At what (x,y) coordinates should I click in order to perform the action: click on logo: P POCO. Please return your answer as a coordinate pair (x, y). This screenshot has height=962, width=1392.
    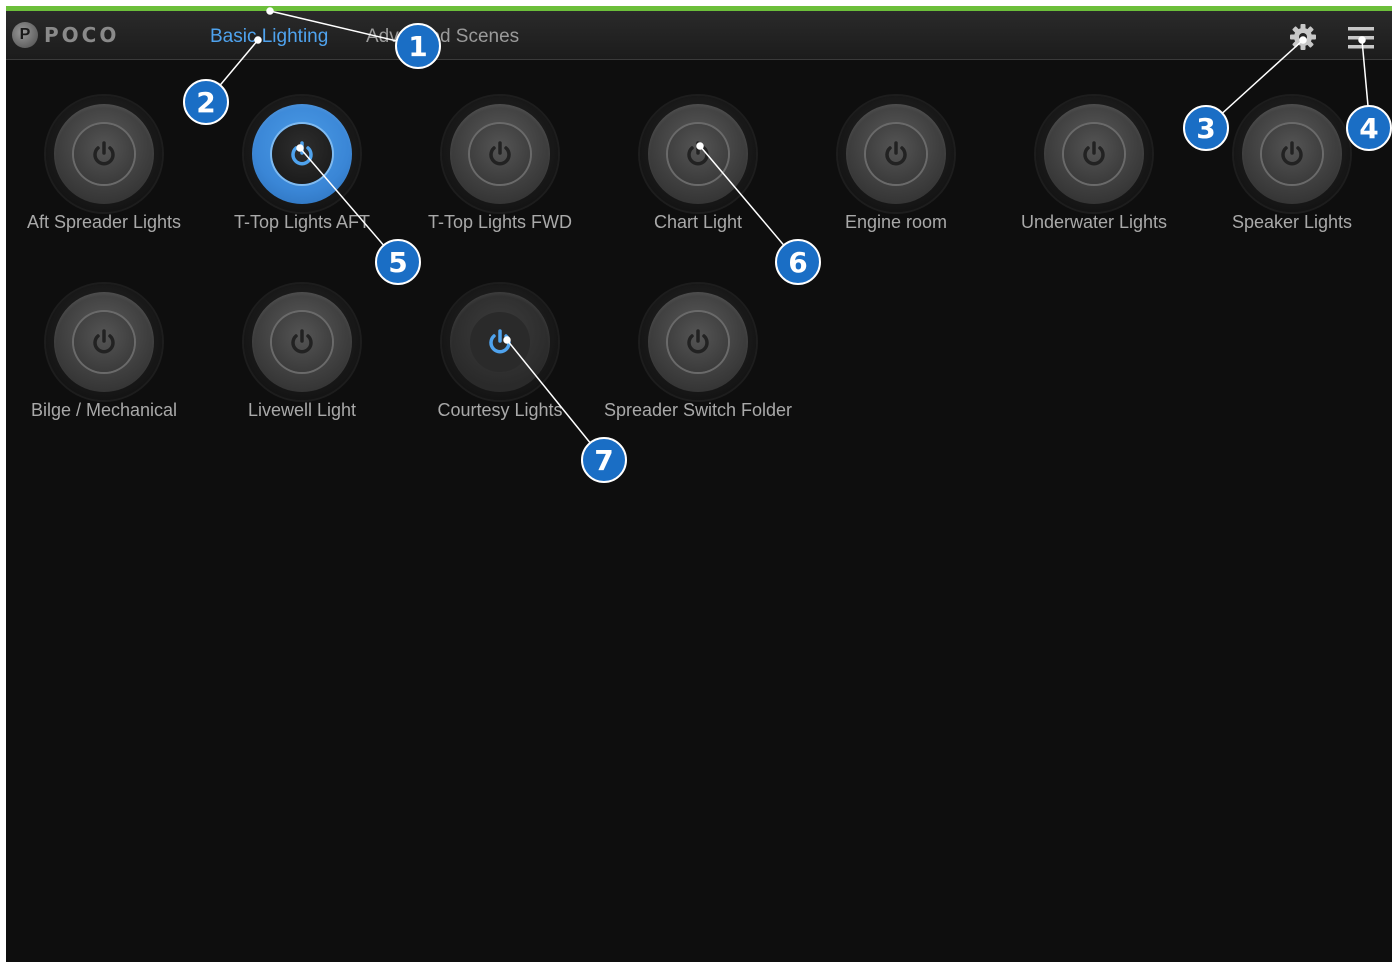
    Looking at the image, I should click on (65, 35).